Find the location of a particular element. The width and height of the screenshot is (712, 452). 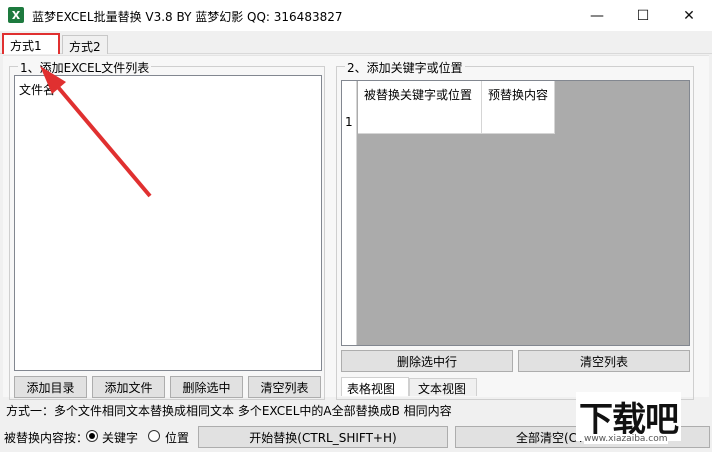

delete-selected-button: 删除选中 is located at coordinates (206, 387).